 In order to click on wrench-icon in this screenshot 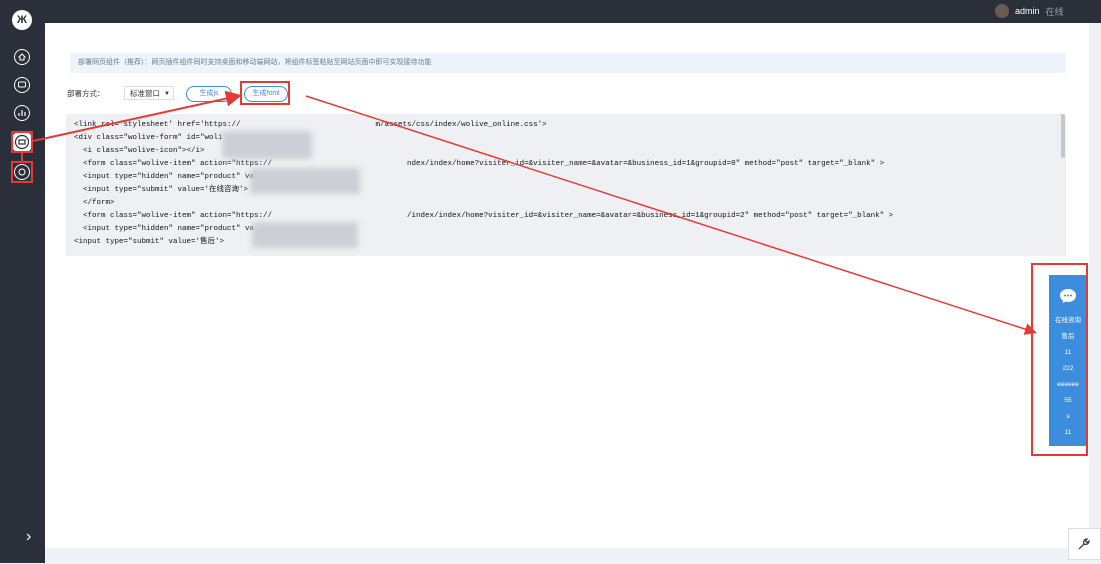, I will do `click(1084, 544)`.